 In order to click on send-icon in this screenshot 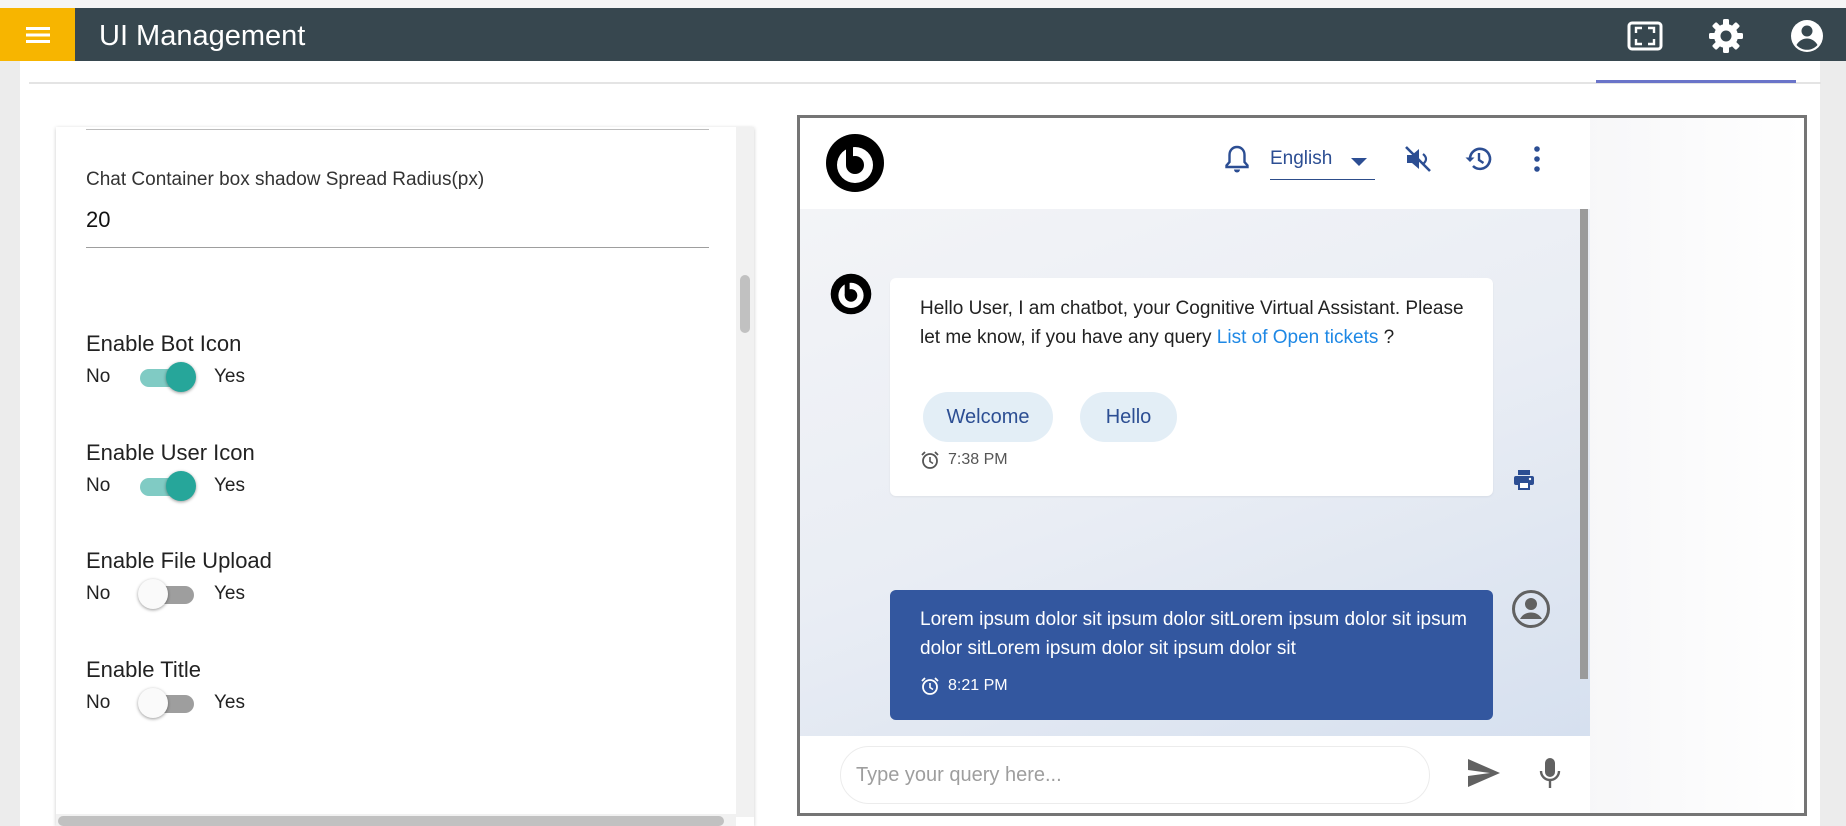, I will do `click(1484, 773)`.